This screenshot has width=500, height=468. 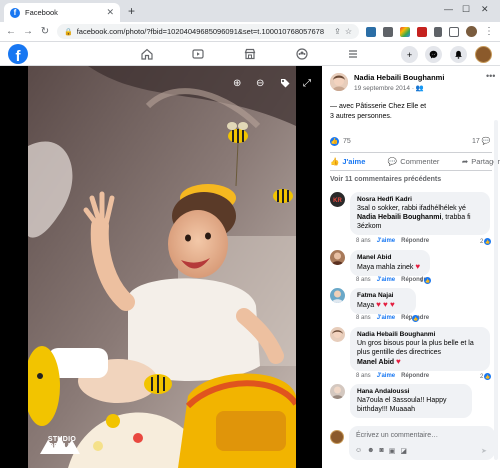 I want to click on fullscreen-icon: ⤢, so click(x=307, y=83).